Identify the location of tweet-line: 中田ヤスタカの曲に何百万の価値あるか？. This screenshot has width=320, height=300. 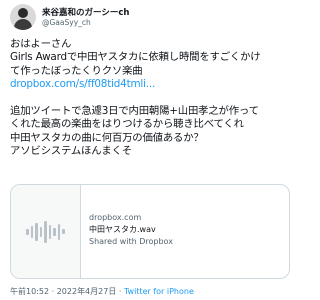
(107, 137).